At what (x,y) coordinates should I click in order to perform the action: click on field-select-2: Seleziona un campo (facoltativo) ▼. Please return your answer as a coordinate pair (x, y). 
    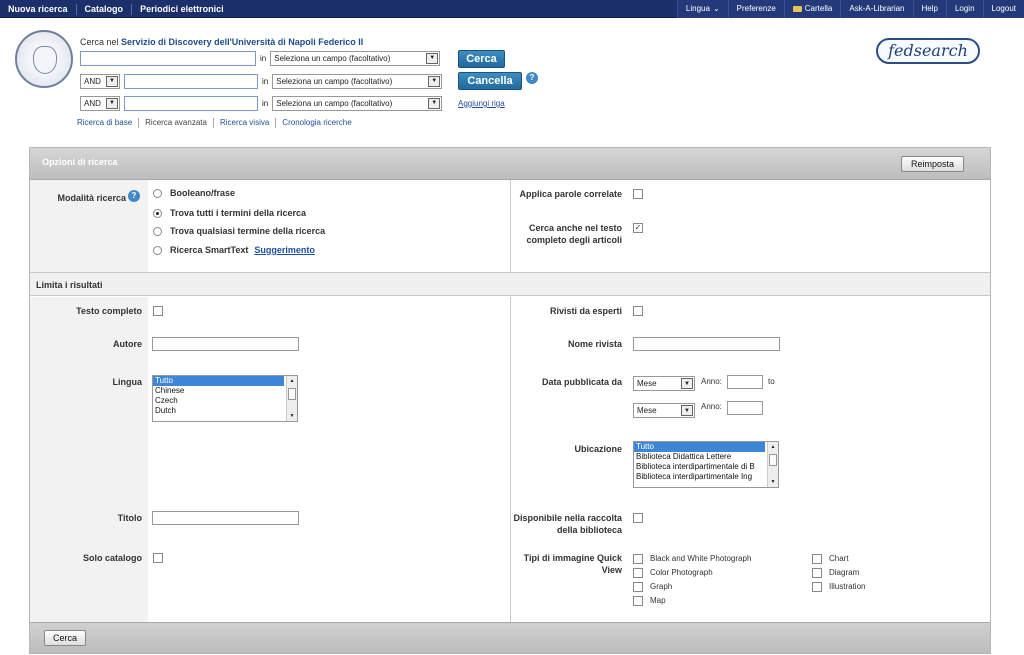
    Looking at the image, I should click on (357, 81).